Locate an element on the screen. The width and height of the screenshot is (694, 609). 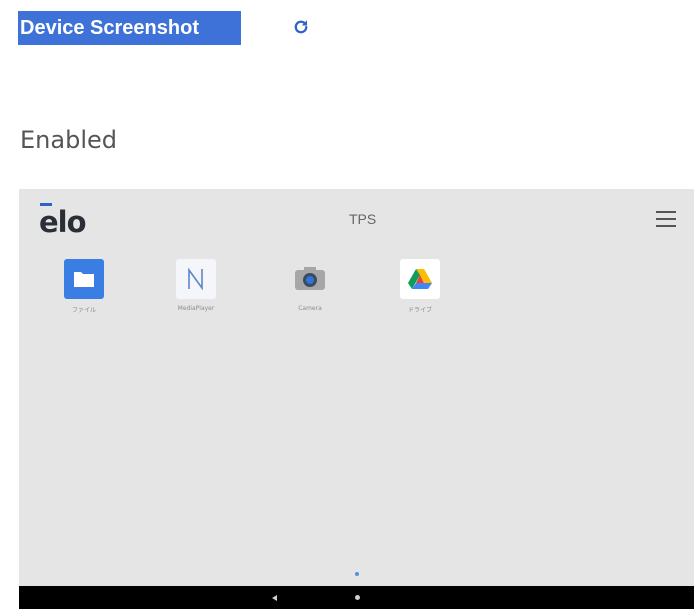
app-media-player: MediaPlayer is located at coordinates (196, 285).